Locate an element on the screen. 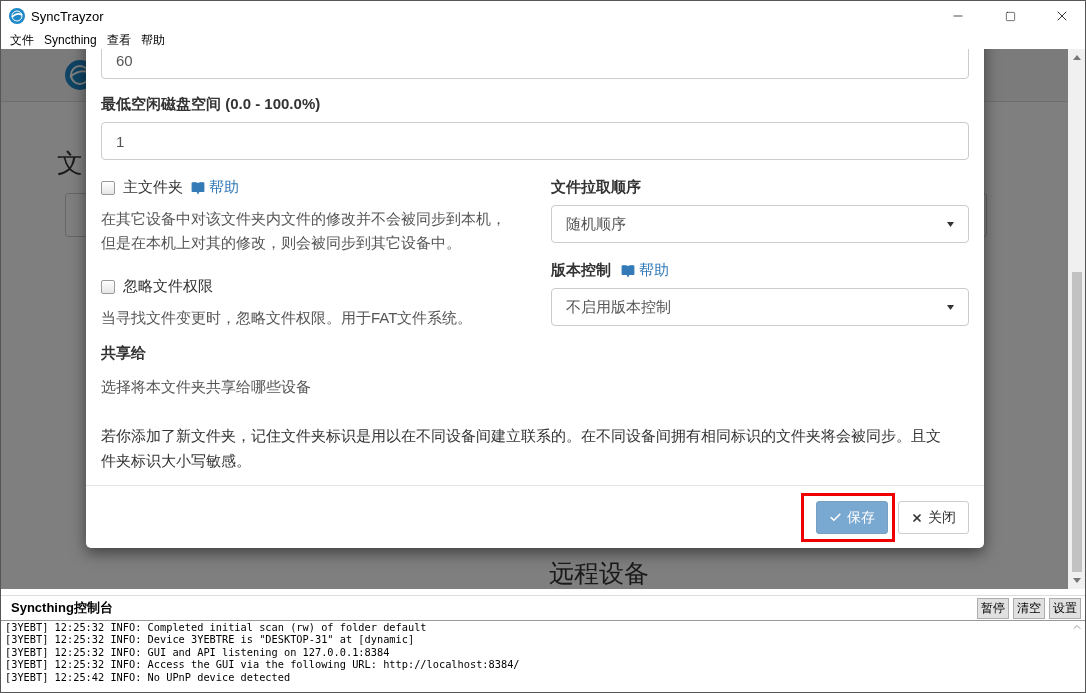 This screenshot has height=693, width=1086. option-description: 当寻找文件变更时，忽略文件权限。用于FAT文件系统。 is located at coordinates (287, 318).